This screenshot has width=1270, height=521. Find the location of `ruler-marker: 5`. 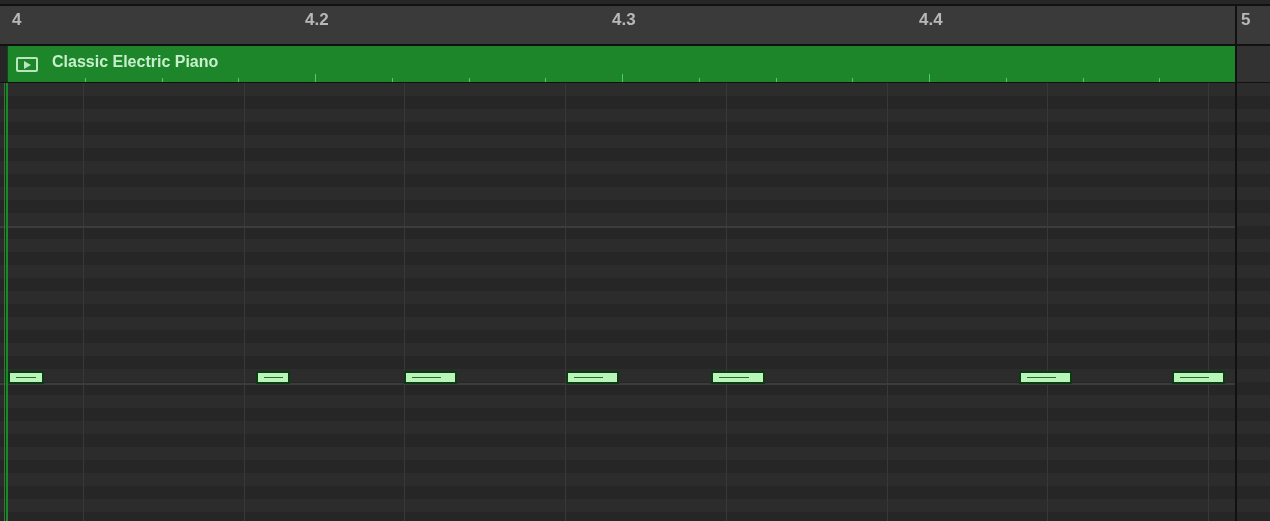

ruler-marker: 5 is located at coordinates (1246, 20).